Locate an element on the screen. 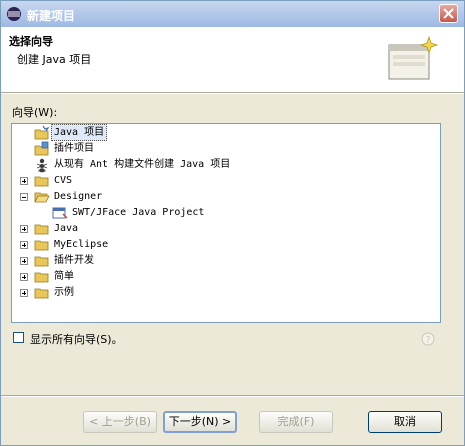  eclipse-icon is located at coordinates (14, 14).